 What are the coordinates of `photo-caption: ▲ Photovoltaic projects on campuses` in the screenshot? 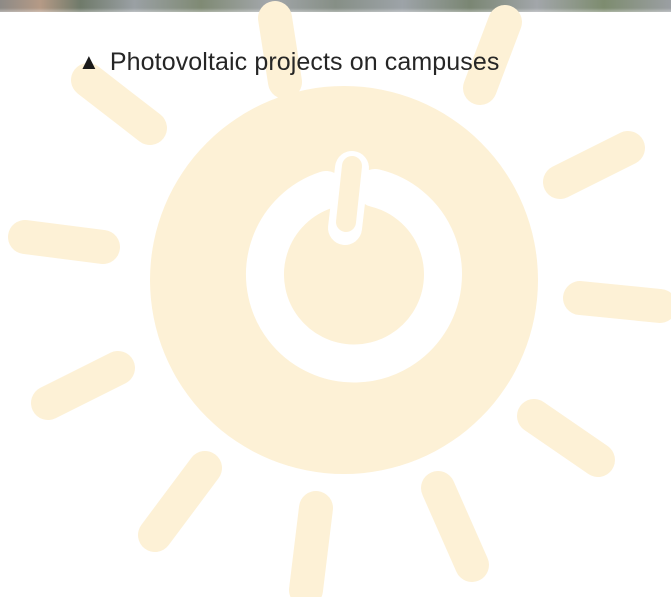 It's located at (289, 62).